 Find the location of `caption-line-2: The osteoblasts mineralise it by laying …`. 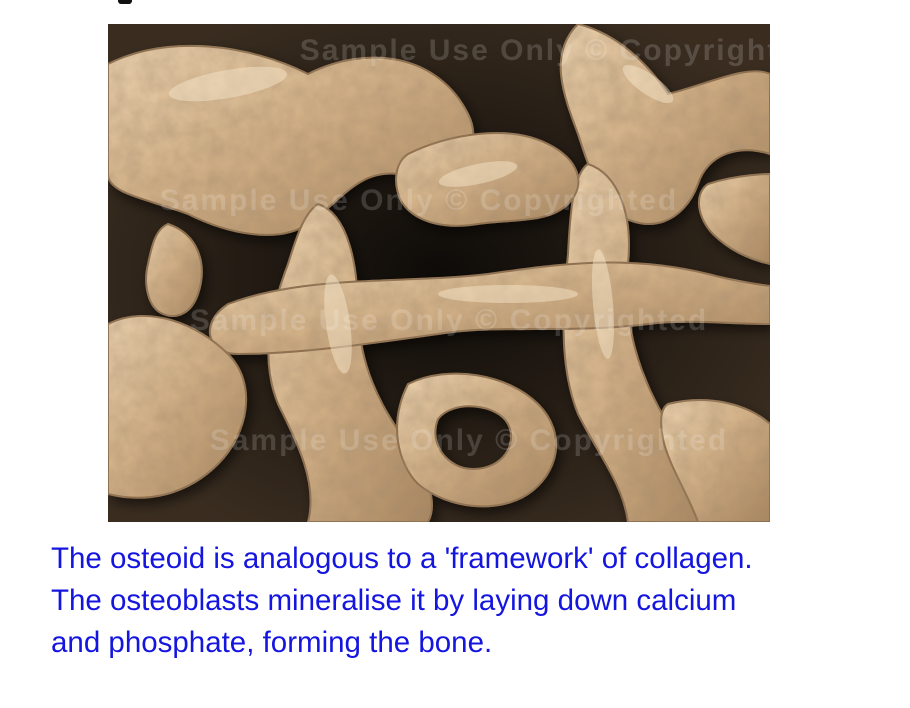

caption-line-2: The osteoblasts mineralise it by laying … is located at coordinates (394, 600).